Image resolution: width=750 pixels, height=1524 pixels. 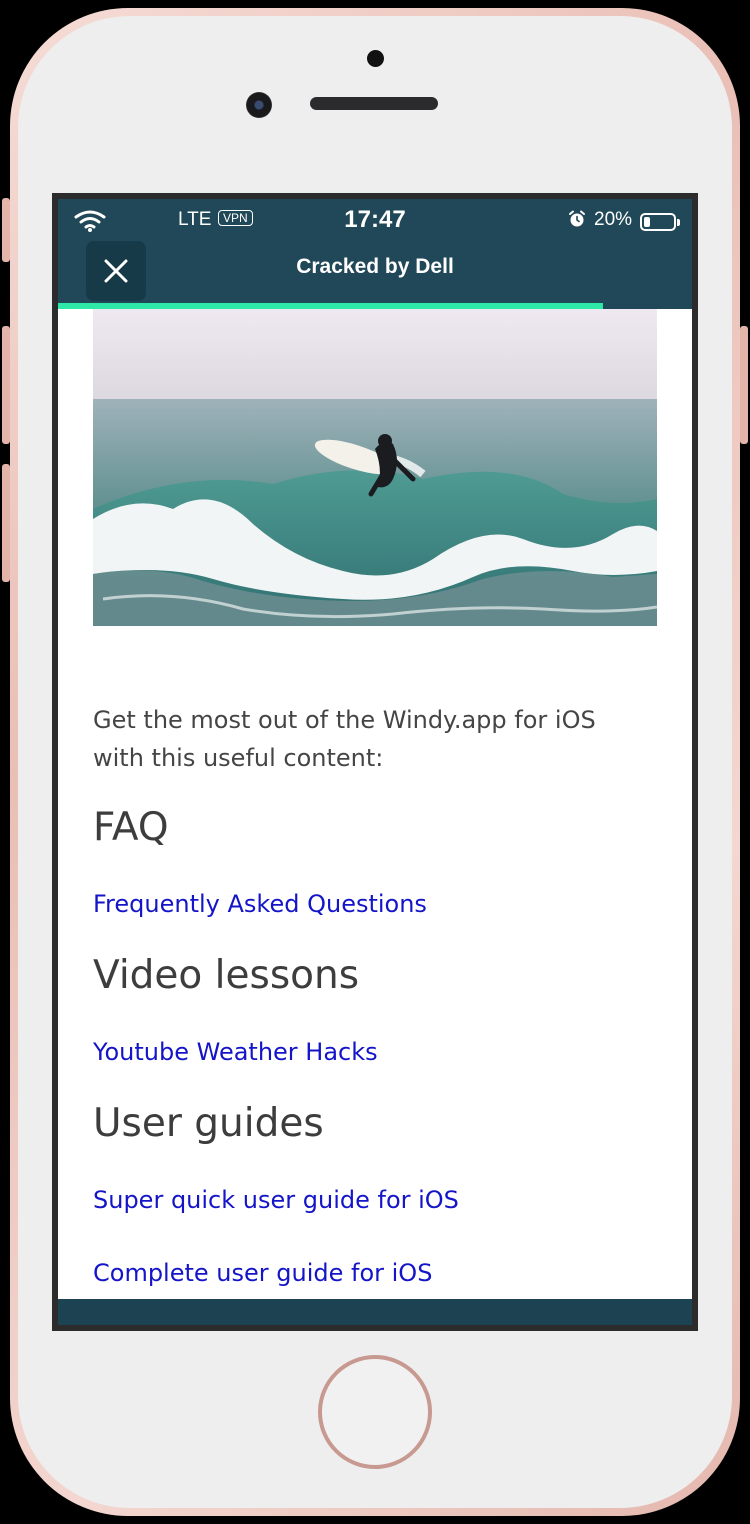 What do you see at coordinates (577, 218) in the screenshot?
I see `alarm-icon` at bounding box center [577, 218].